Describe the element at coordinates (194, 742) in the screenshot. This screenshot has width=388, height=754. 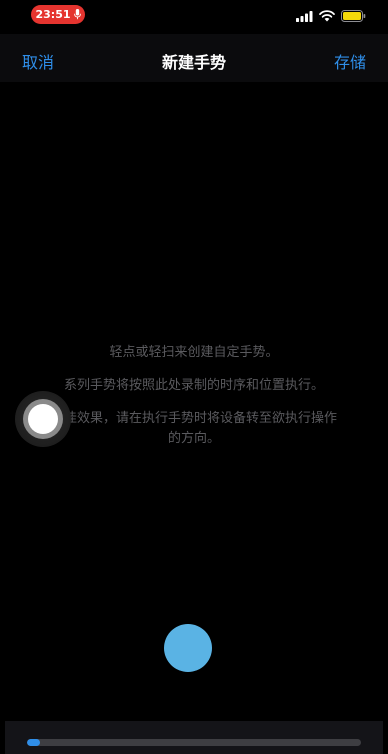
I see `gesture-progress-track` at that location.